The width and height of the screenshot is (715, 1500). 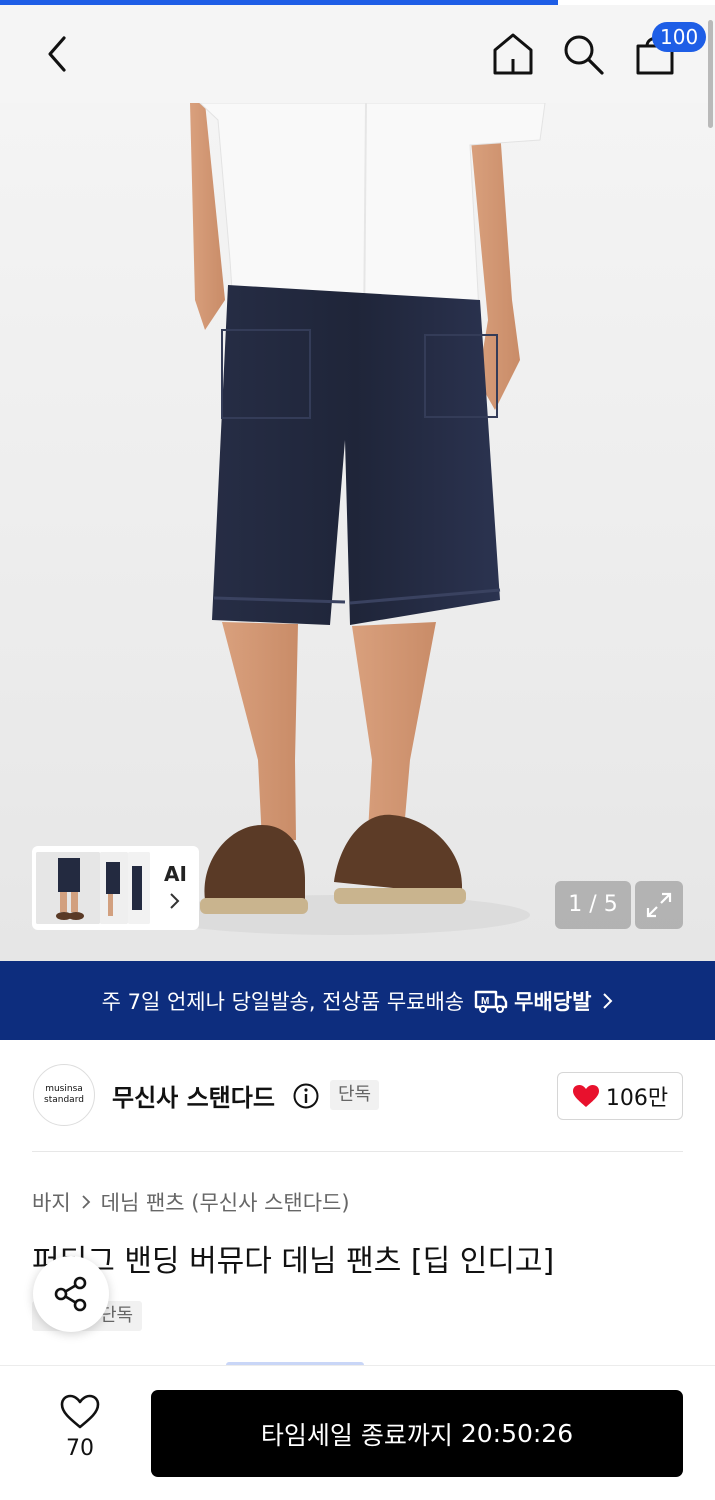 What do you see at coordinates (357, 54) in the screenshot?
I see `top-app-bar` at bounding box center [357, 54].